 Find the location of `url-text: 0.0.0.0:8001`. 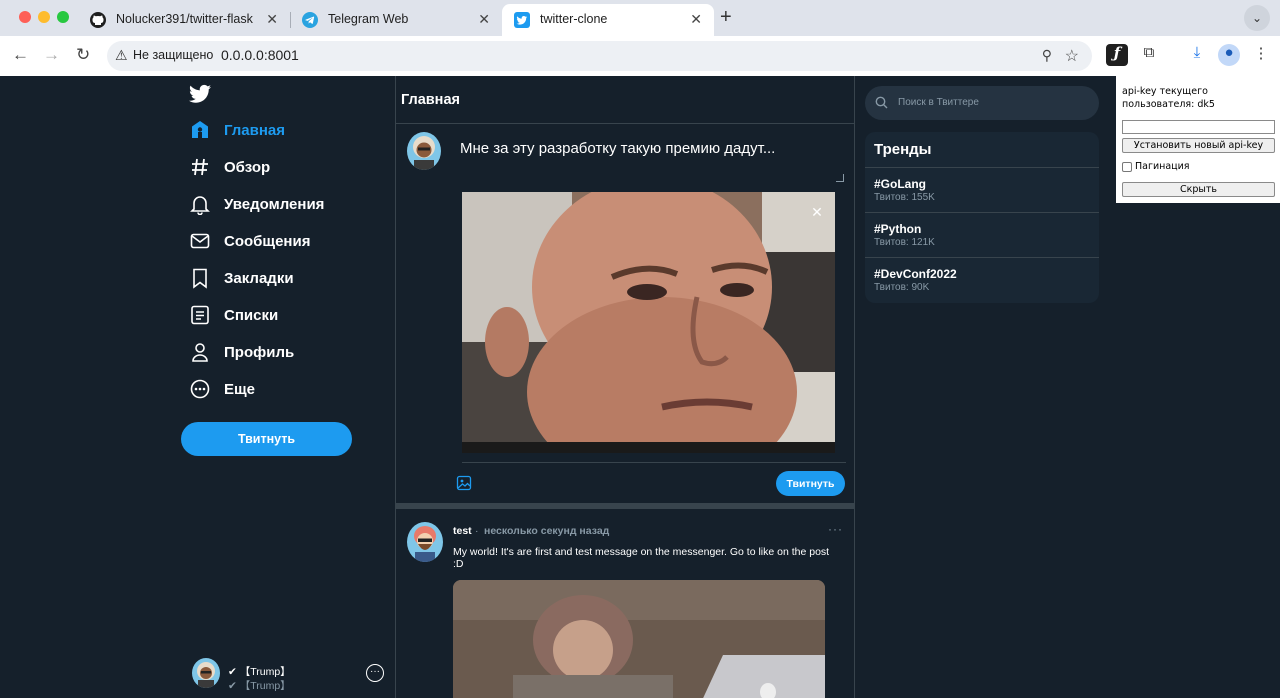

url-text: 0.0.0.0:8001 is located at coordinates (260, 55).